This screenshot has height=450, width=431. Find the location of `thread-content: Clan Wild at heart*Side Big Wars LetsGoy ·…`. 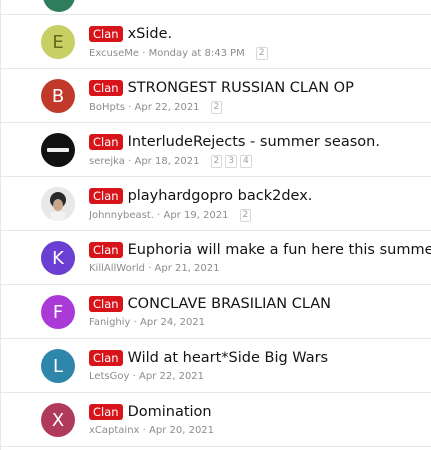

thread-content: Clan Wild at heart*Side Big Wars LetsGoy ·… is located at coordinates (260, 365).